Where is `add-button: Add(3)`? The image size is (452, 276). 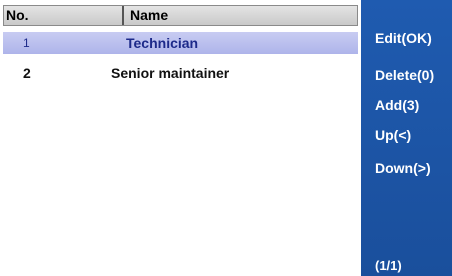 add-button: Add(3) is located at coordinates (397, 105).